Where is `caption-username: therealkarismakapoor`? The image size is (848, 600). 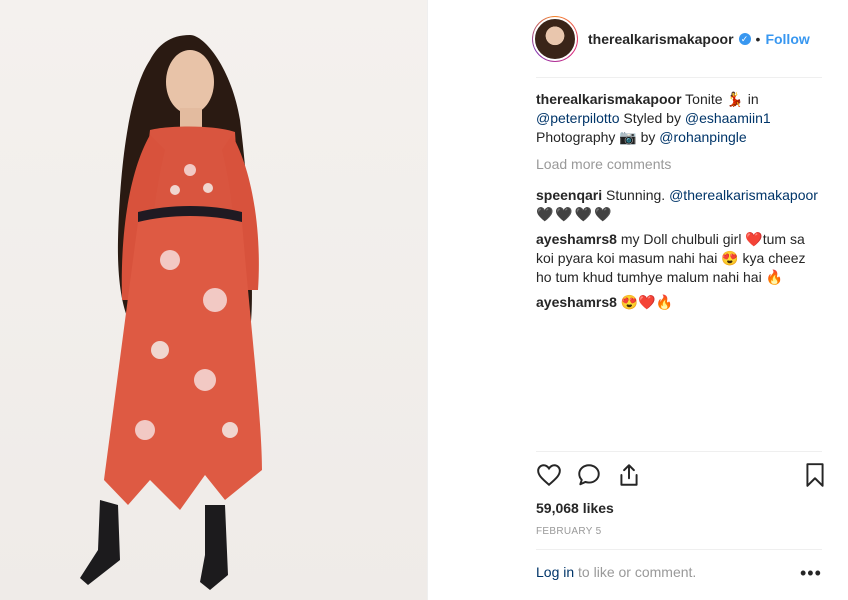 caption-username: therealkarismakapoor is located at coordinates (609, 99).